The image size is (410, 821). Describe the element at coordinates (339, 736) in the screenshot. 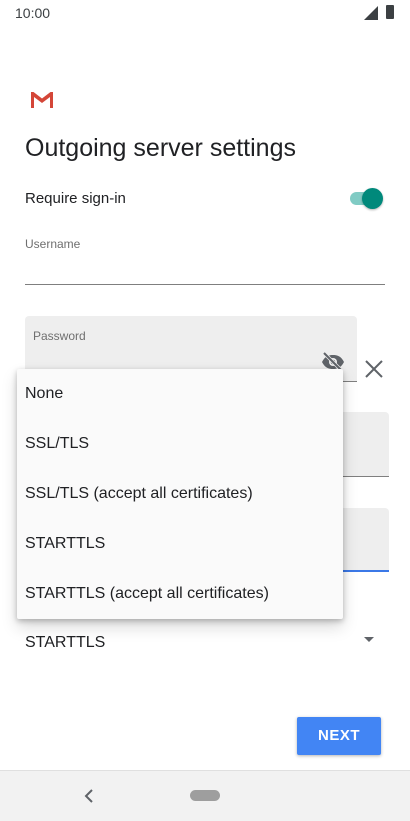

I see `next-button: NEXT` at that location.